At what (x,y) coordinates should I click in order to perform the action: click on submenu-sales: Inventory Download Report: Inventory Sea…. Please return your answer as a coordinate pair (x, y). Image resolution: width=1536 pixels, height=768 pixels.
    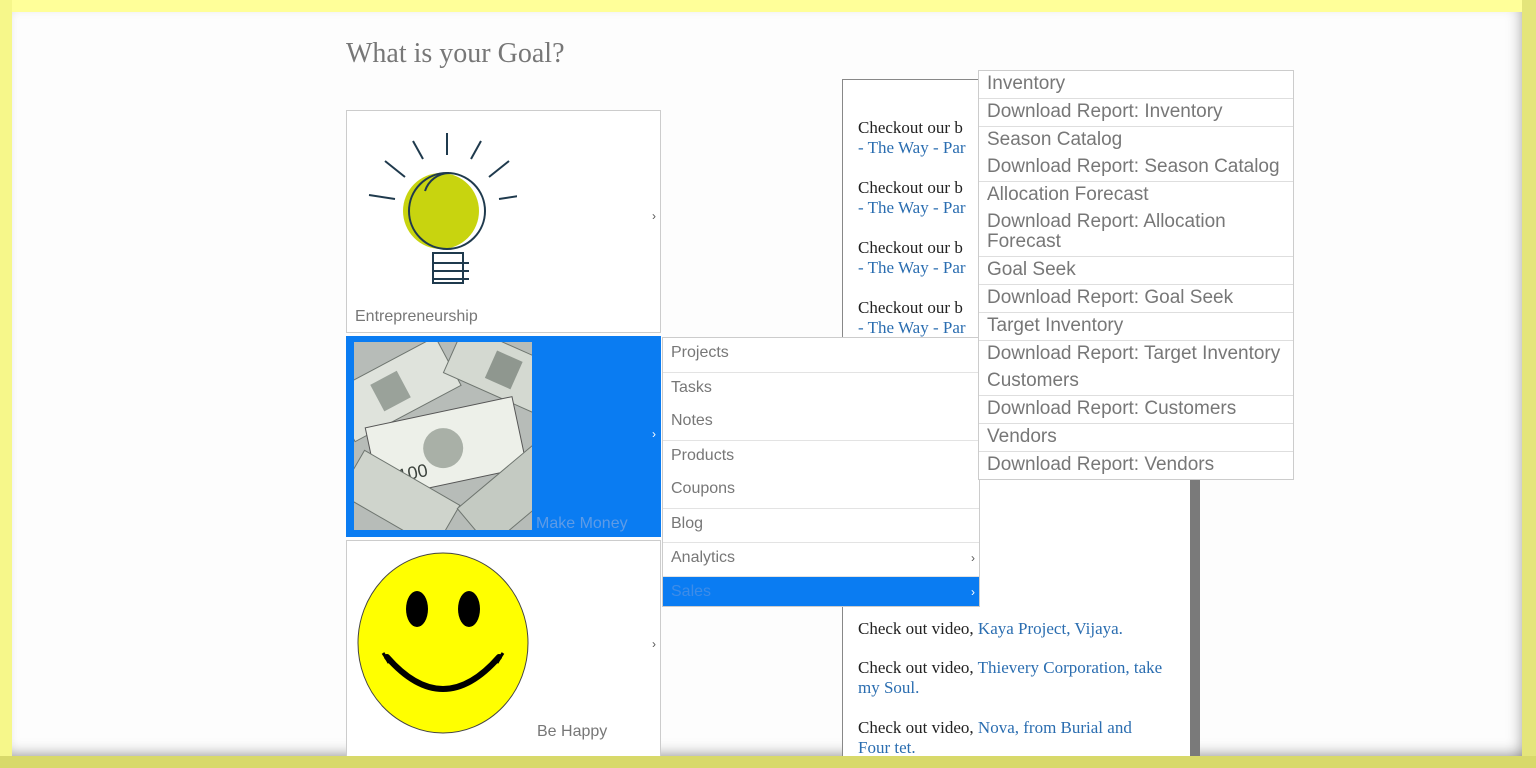
    Looking at the image, I should click on (1136, 275).